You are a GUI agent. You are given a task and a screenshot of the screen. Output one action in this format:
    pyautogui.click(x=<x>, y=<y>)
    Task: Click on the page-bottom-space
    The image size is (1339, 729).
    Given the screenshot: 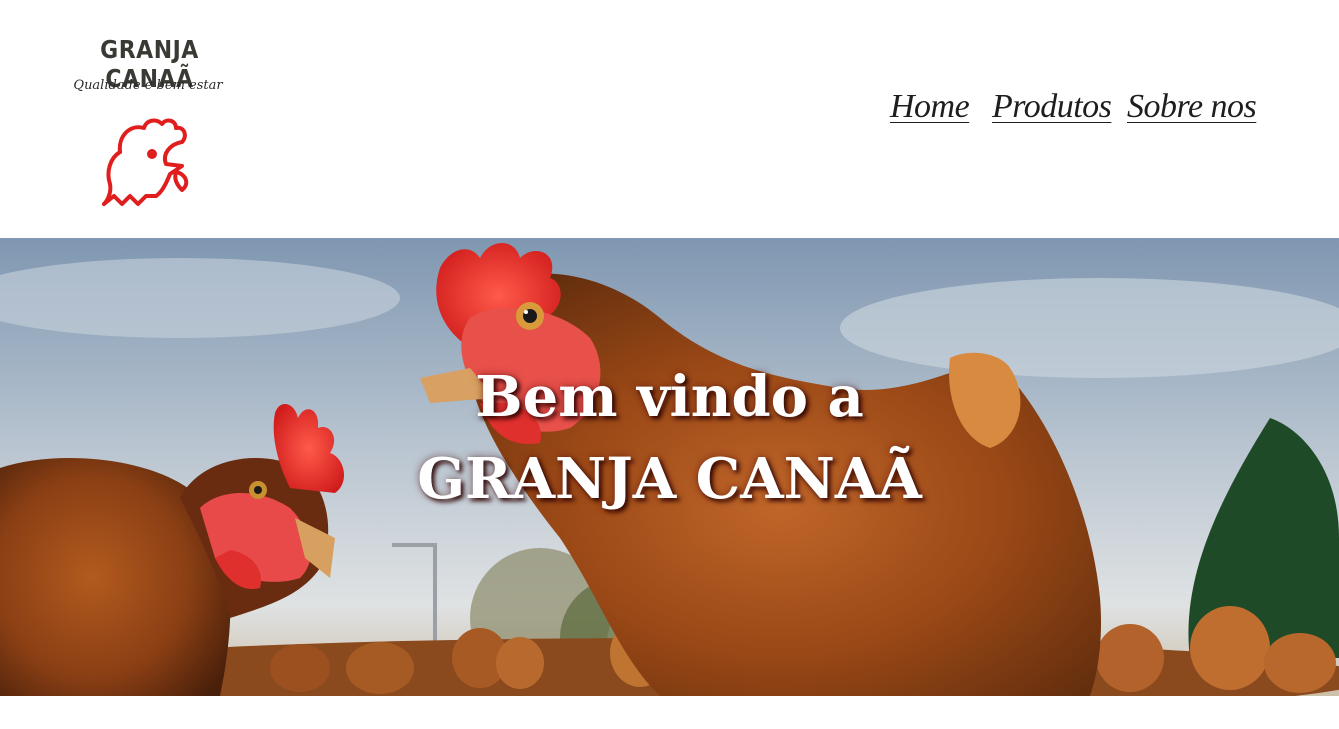 What is the action you would take?
    pyautogui.click(x=669, y=712)
    